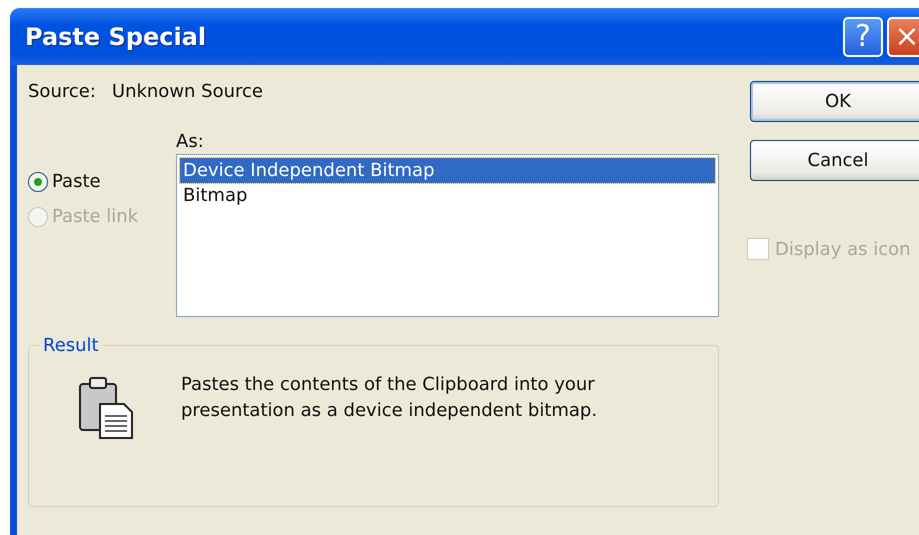  Describe the element at coordinates (843, 249) in the screenshot. I see `checkbox-label: Display as icon` at that location.